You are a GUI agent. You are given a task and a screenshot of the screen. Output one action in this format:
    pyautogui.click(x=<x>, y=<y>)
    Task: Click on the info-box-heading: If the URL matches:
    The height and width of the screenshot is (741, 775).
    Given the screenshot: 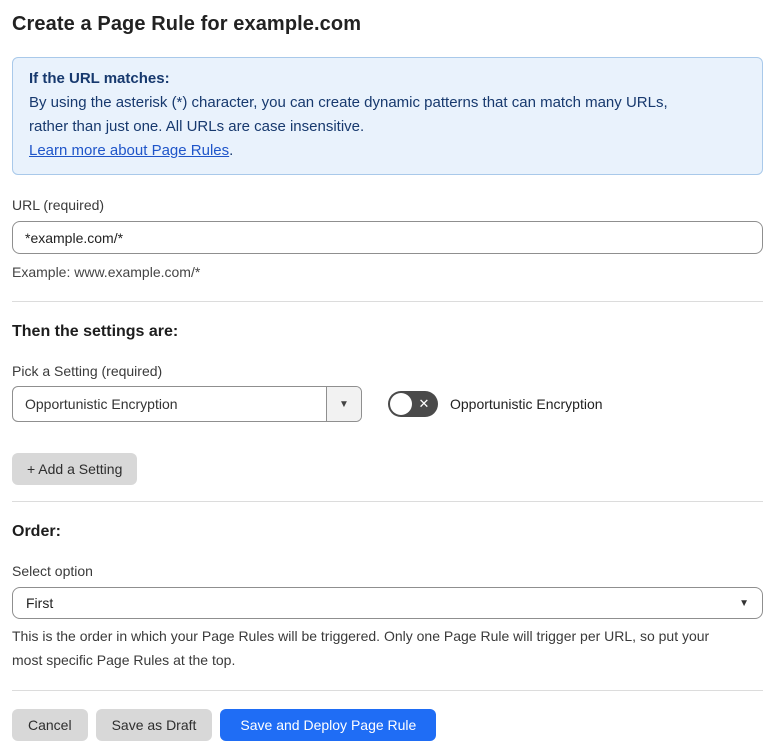 What is the action you would take?
    pyautogui.click(x=99, y=78)
    